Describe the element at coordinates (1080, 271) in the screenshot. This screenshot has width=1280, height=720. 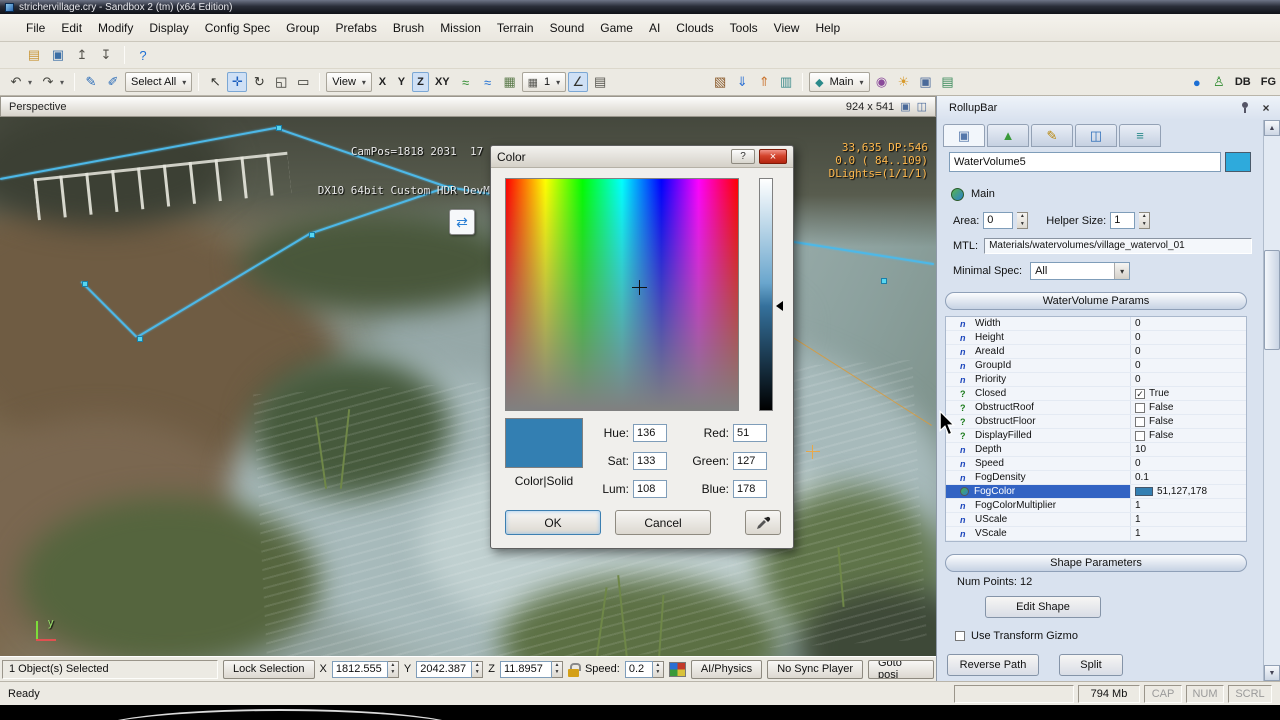
I see `minimal-spec-dropdown: All` at that location.